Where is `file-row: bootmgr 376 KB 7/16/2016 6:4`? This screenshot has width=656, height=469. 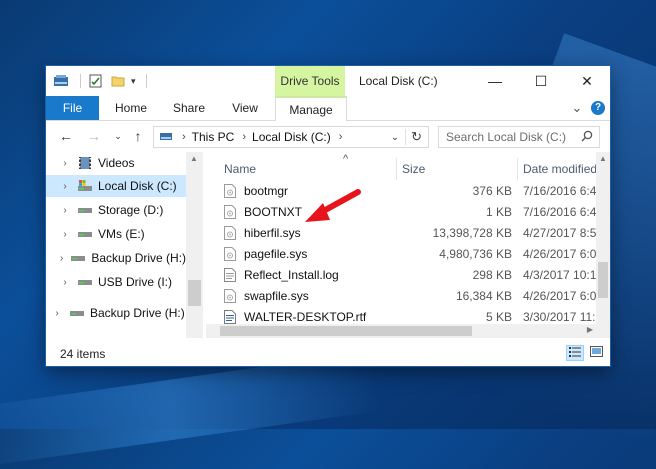 file-row: bootmgr 376 KB 7/16/2016 6:4 is located at coordinates (401, 191).